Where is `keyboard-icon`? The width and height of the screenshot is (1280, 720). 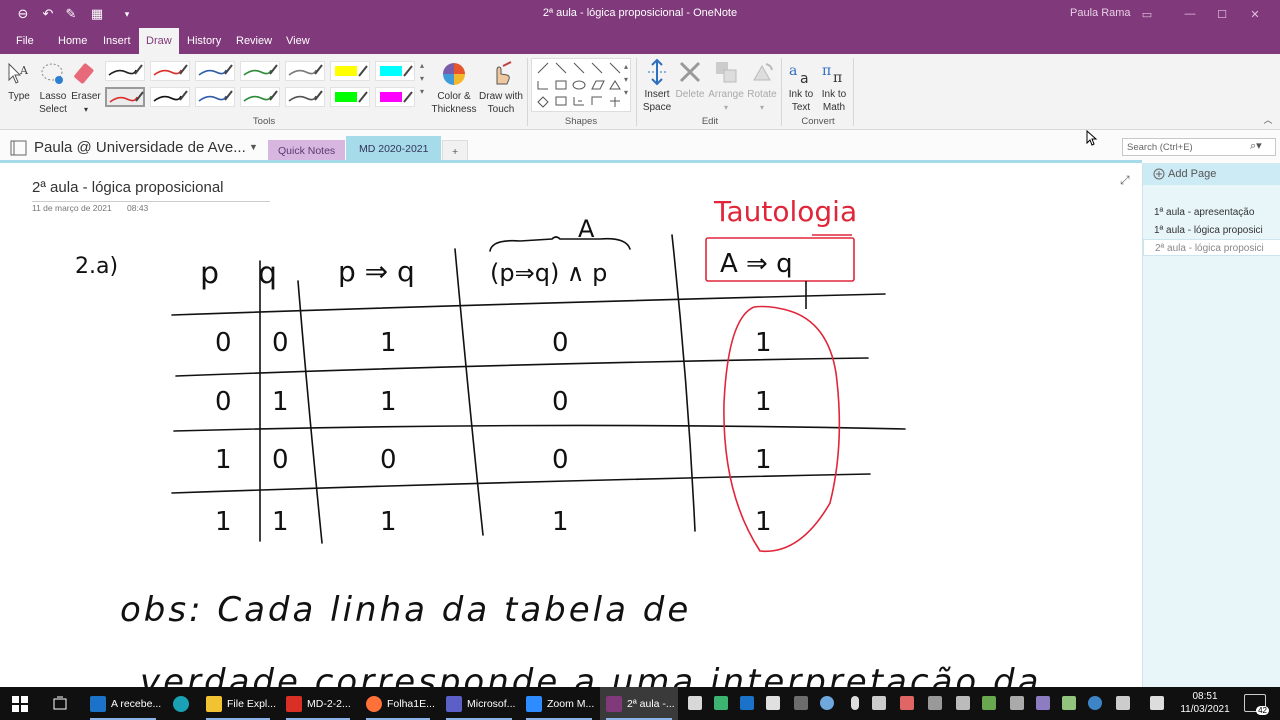
keyboard-icon is located at coordinates (1157, 703).